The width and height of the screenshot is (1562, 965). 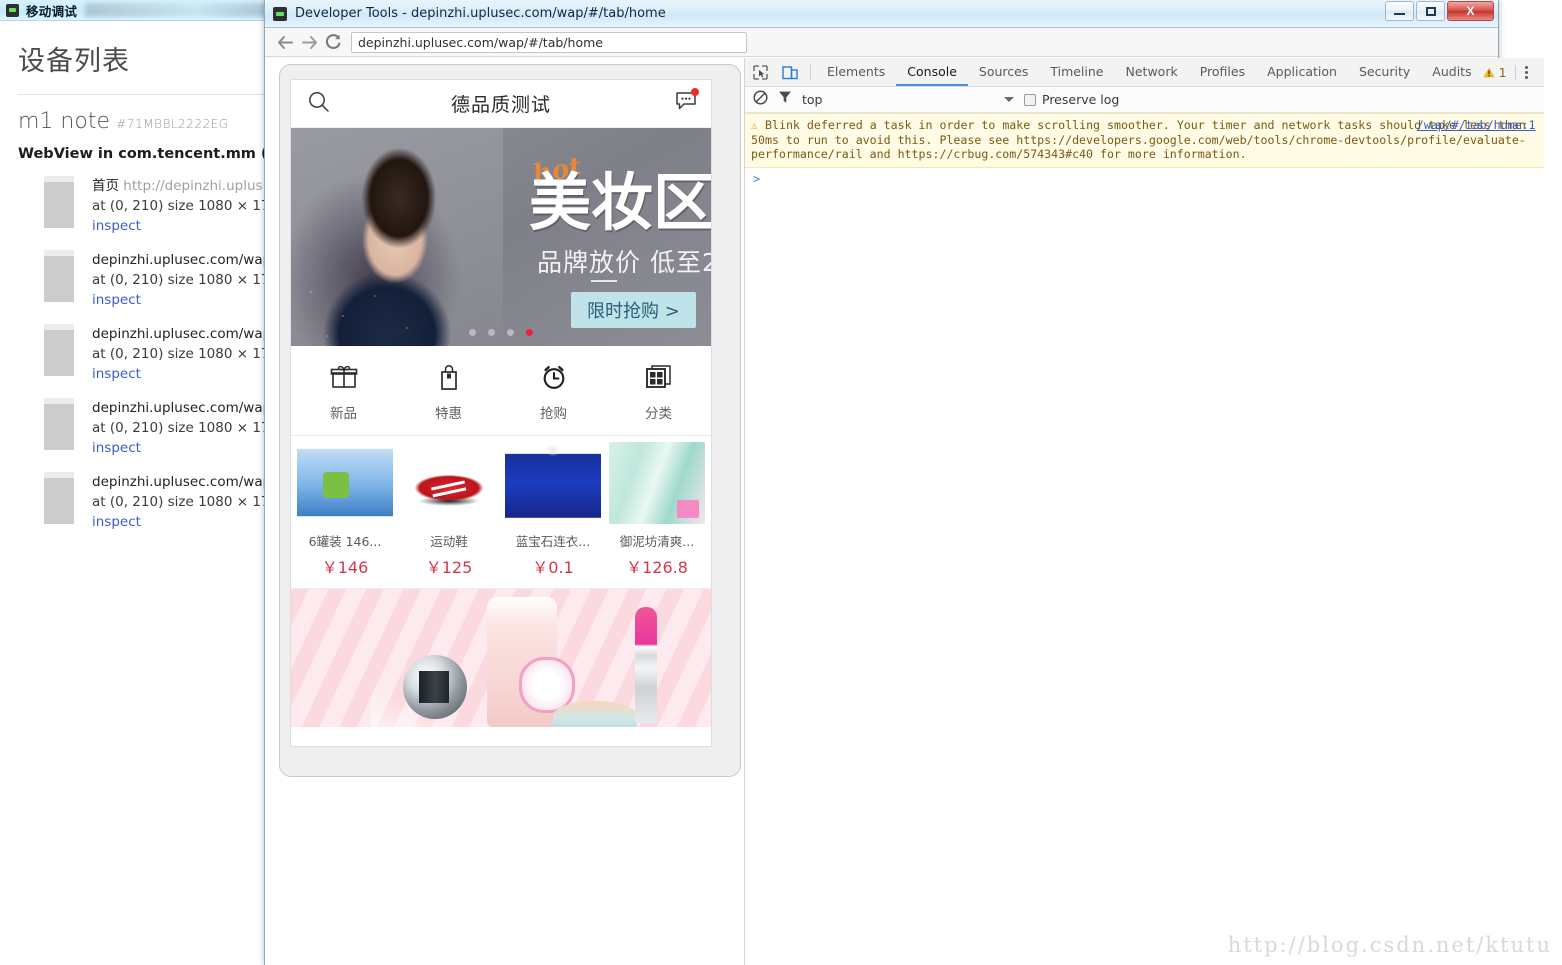 What do you see at coordinates (1030, 99) in the screenshot?
I see `checkbox-box` at bounding box center [1030, 99].